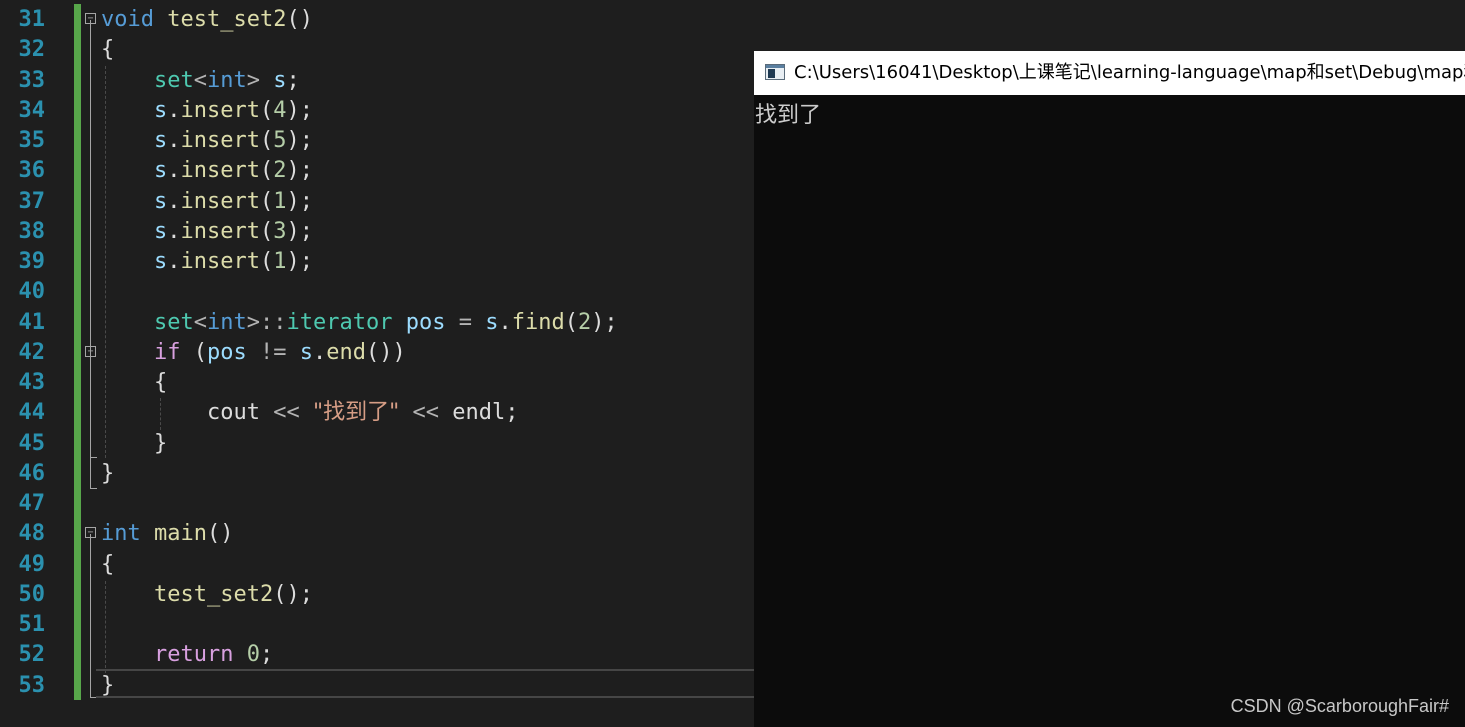 This screenshot has height=727, width=1465. What do you see at coordinates (32, 473) in the screenshot?
I see `line-number: 46` at bounding box center [32, 473].